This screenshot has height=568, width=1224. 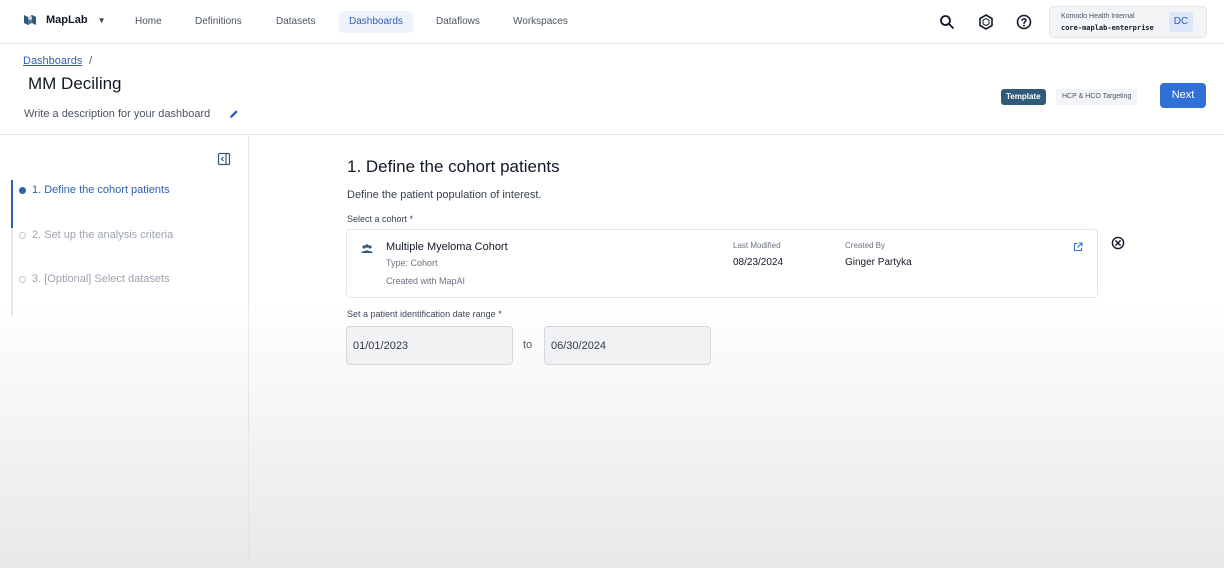 I want to click on next-button: Next, so click(x=1183, y=95).